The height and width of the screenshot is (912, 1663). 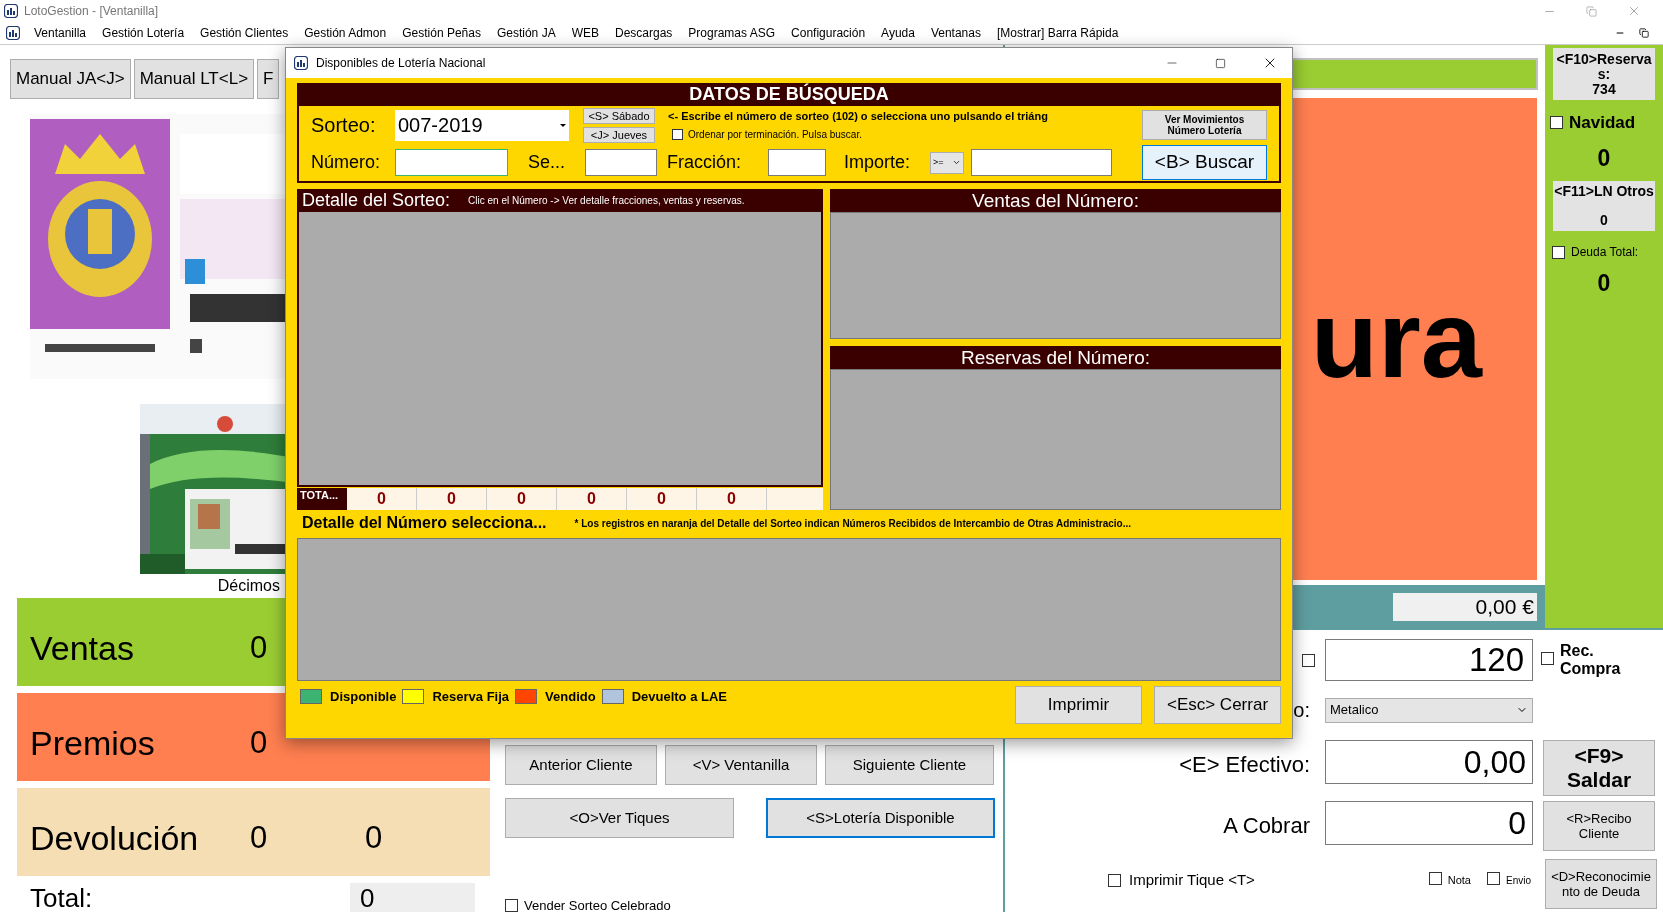 I want to click on tab: Manual LT<L>, so click(x=194, y=79).